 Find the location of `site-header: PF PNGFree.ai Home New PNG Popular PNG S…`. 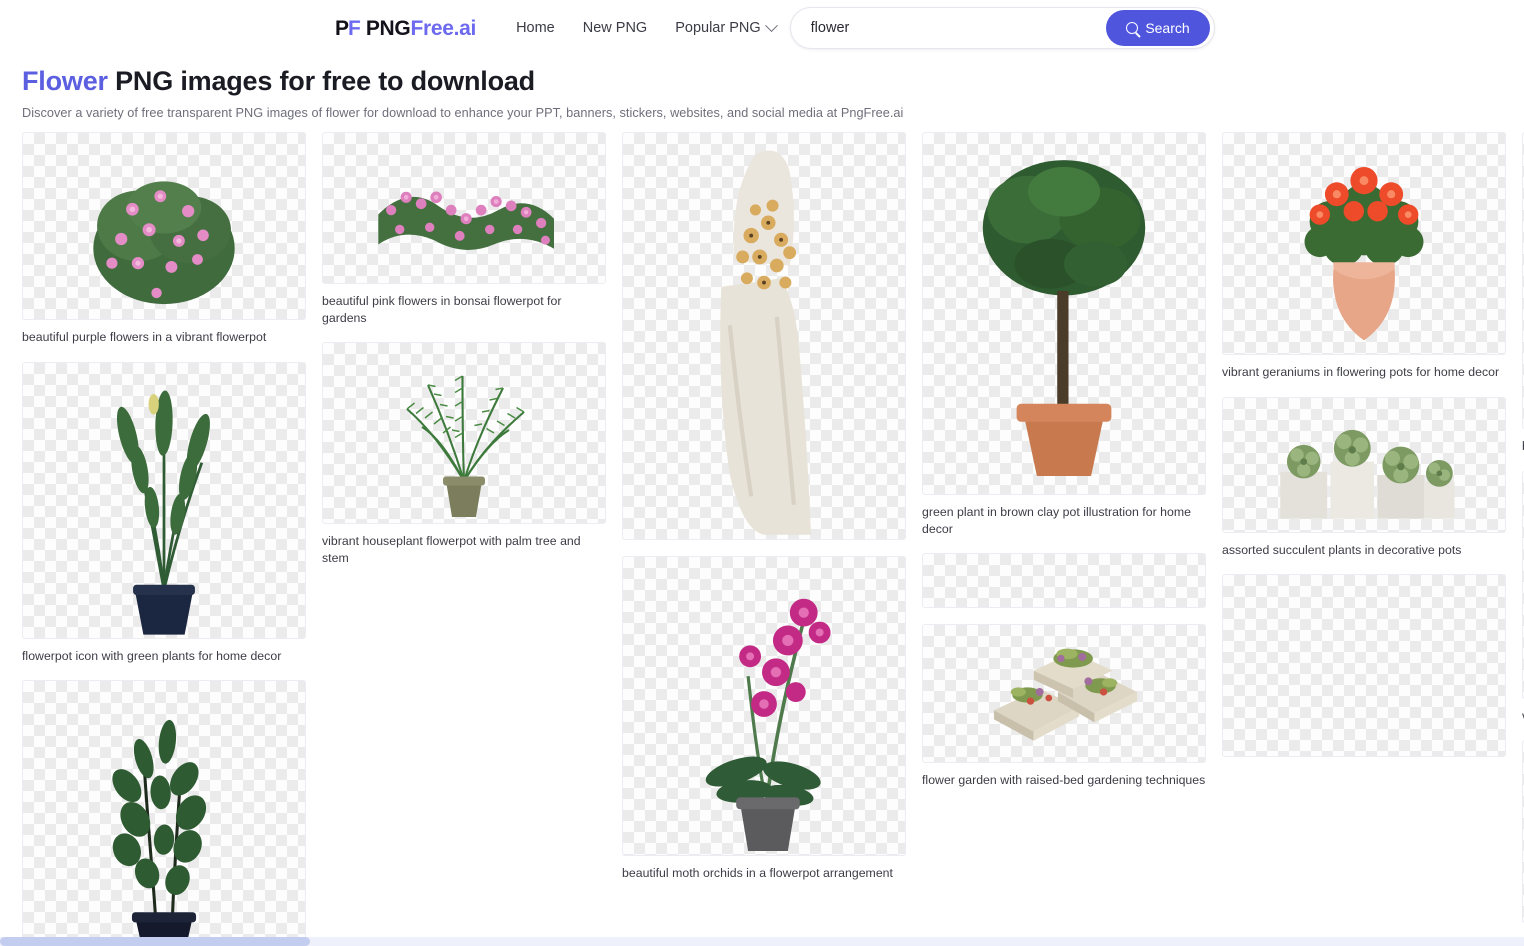

site-header: PF PNGFree.ai Home New PNG Popular PNG S… is located at coordinates (762, 28).